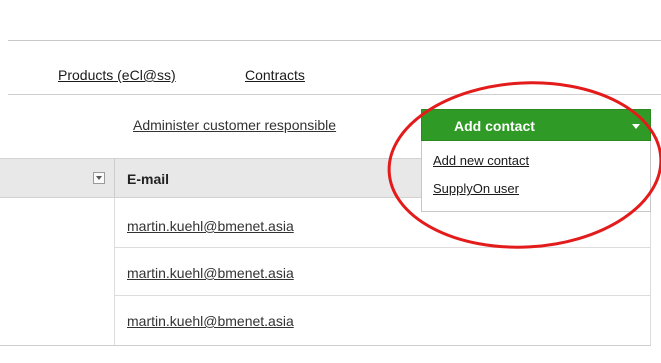  What do you see at coordinates (114, 178) in the screenshot?
I see `column-separator` at bounding box center [114, 178].